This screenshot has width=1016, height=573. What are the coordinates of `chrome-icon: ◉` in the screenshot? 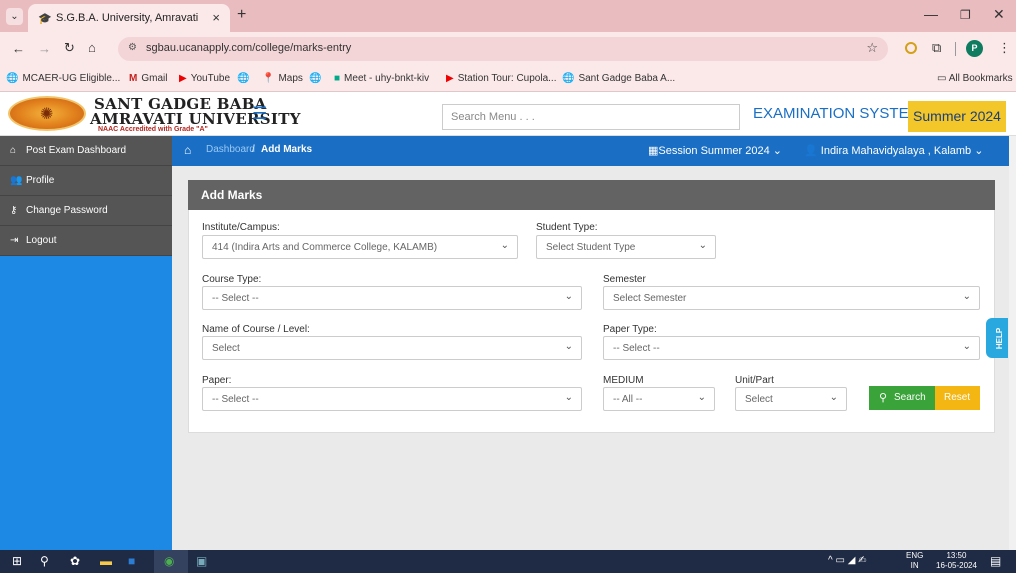 It's located at (169, 561).